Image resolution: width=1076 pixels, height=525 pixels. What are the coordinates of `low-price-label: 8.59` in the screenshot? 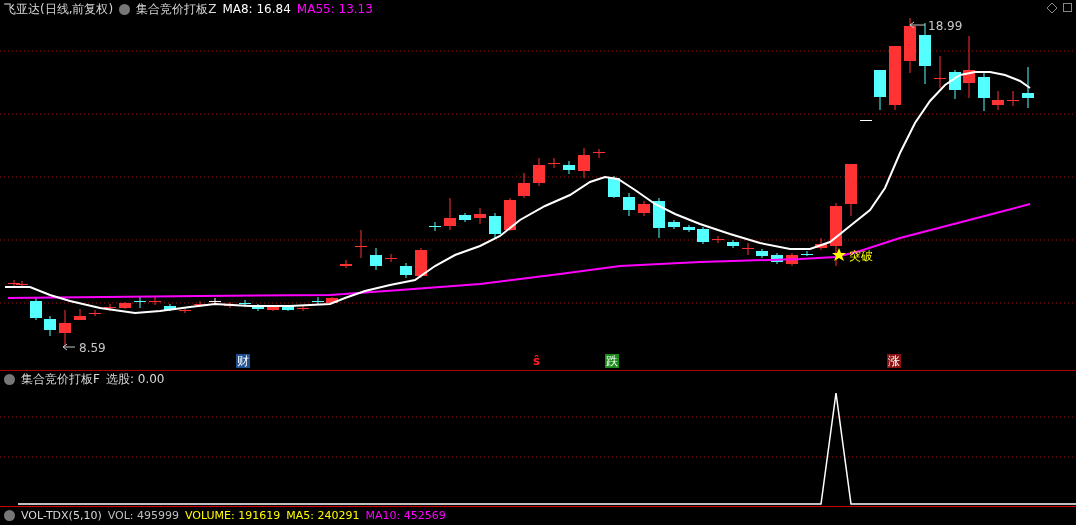 It's located at (92, 348).